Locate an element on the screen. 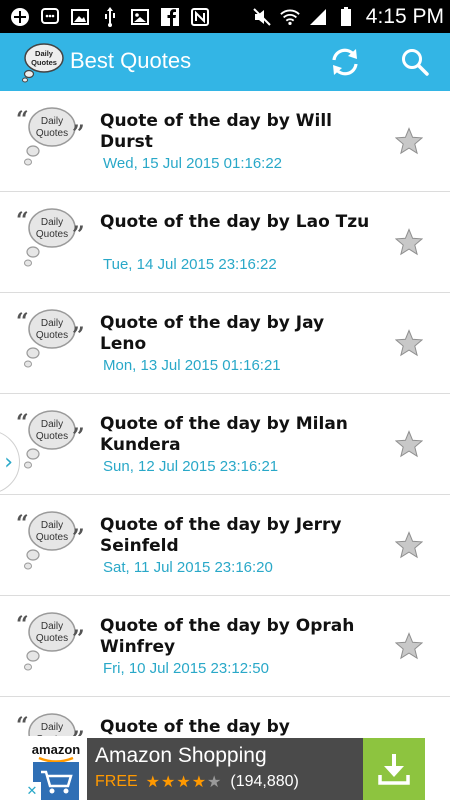  refresh-icon is located at coordinates (345, 62).